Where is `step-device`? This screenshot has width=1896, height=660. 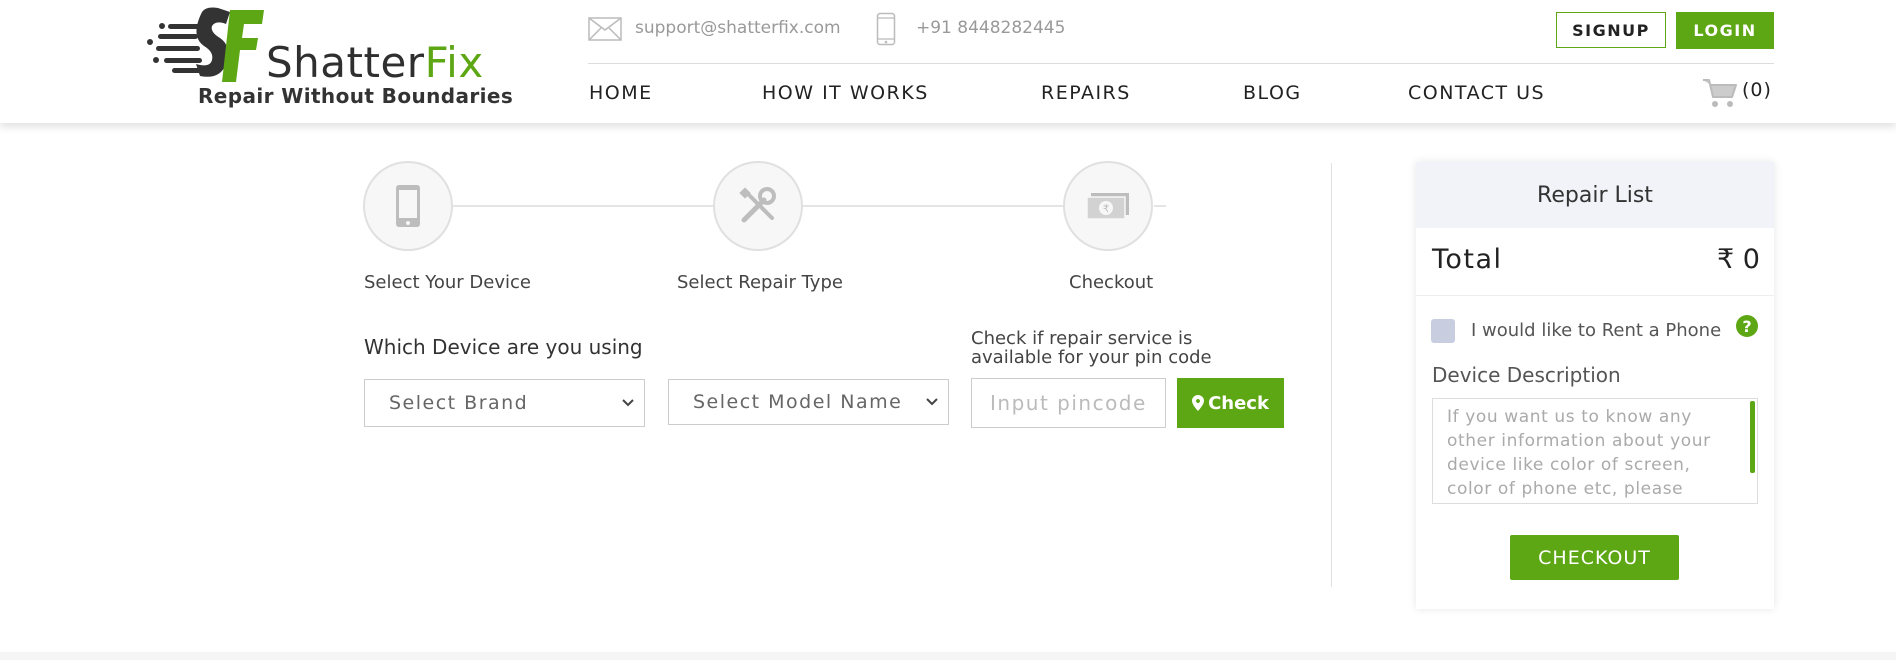 step-device is located at coordinates (408, 206).